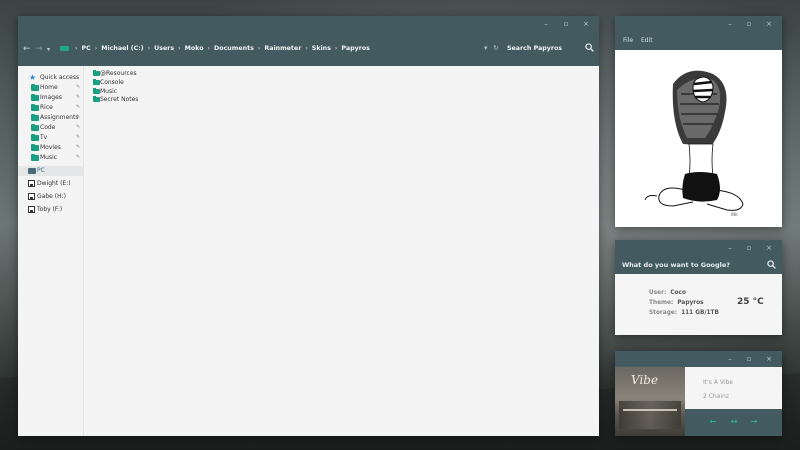 The width and height of the screenshot is (800, 450). Describe the element at coordinates (700, 313) in the screenshot. I see `storage-value: 111 GB/1TB` at that location.